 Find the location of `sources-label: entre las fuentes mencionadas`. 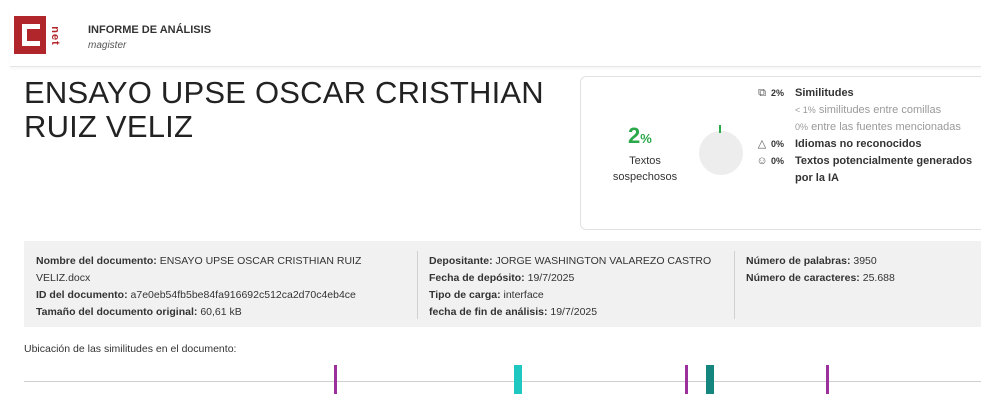

sources-label: entre las fuentes mencionadas is located at coordinates (886, 127).